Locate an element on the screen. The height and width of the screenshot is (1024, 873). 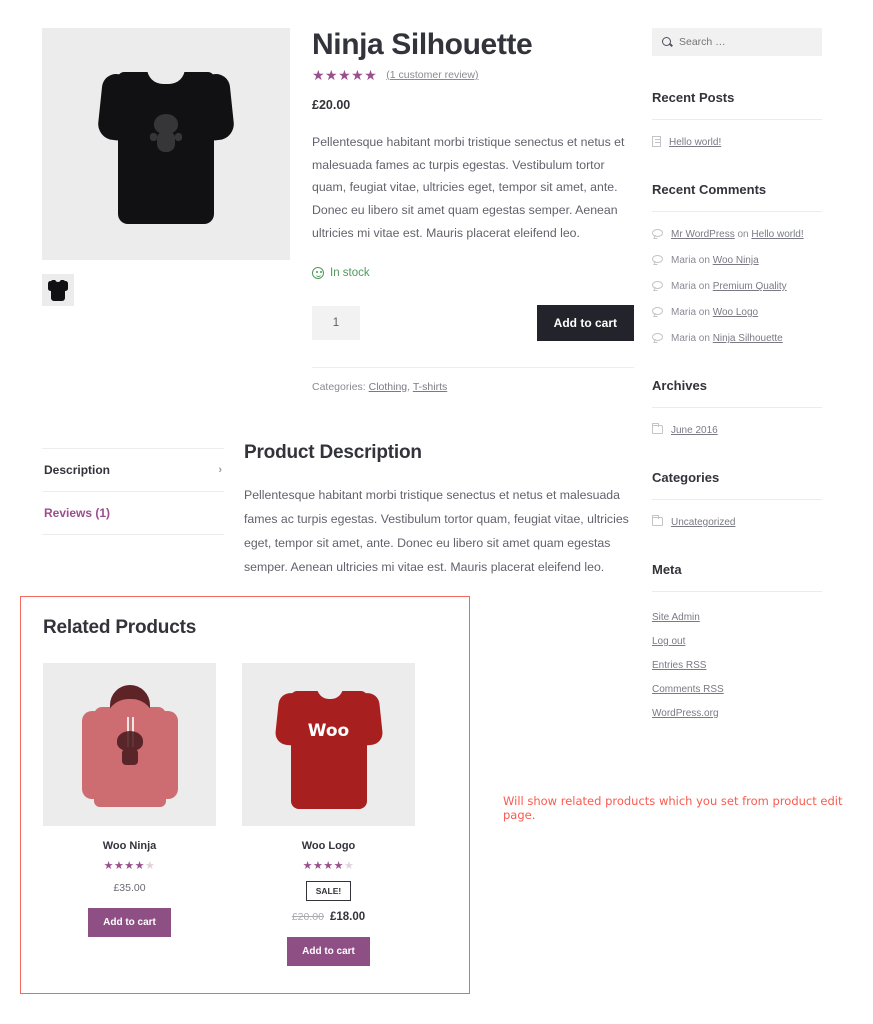
document-icon is located at coordinates (656, 141).